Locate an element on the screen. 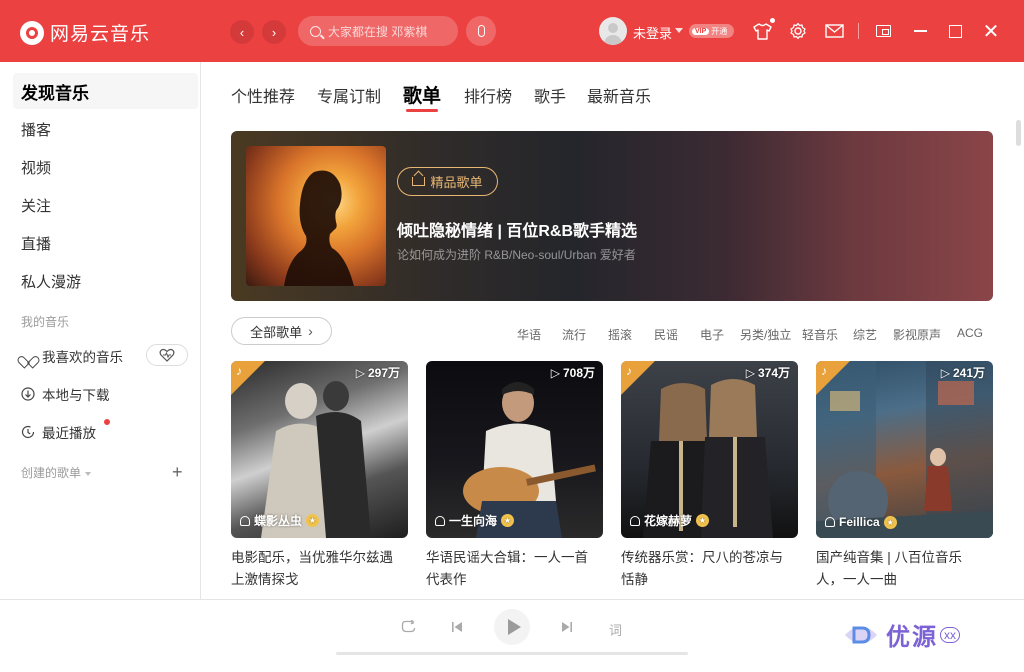 This screenshot has width=1024, height=672. playlist-card: ♪ 297万 蝶影丛虫 ★ 电影配乐，当优雅华尔兹遇 上激情探戈 is located at coordinates (319, 476).